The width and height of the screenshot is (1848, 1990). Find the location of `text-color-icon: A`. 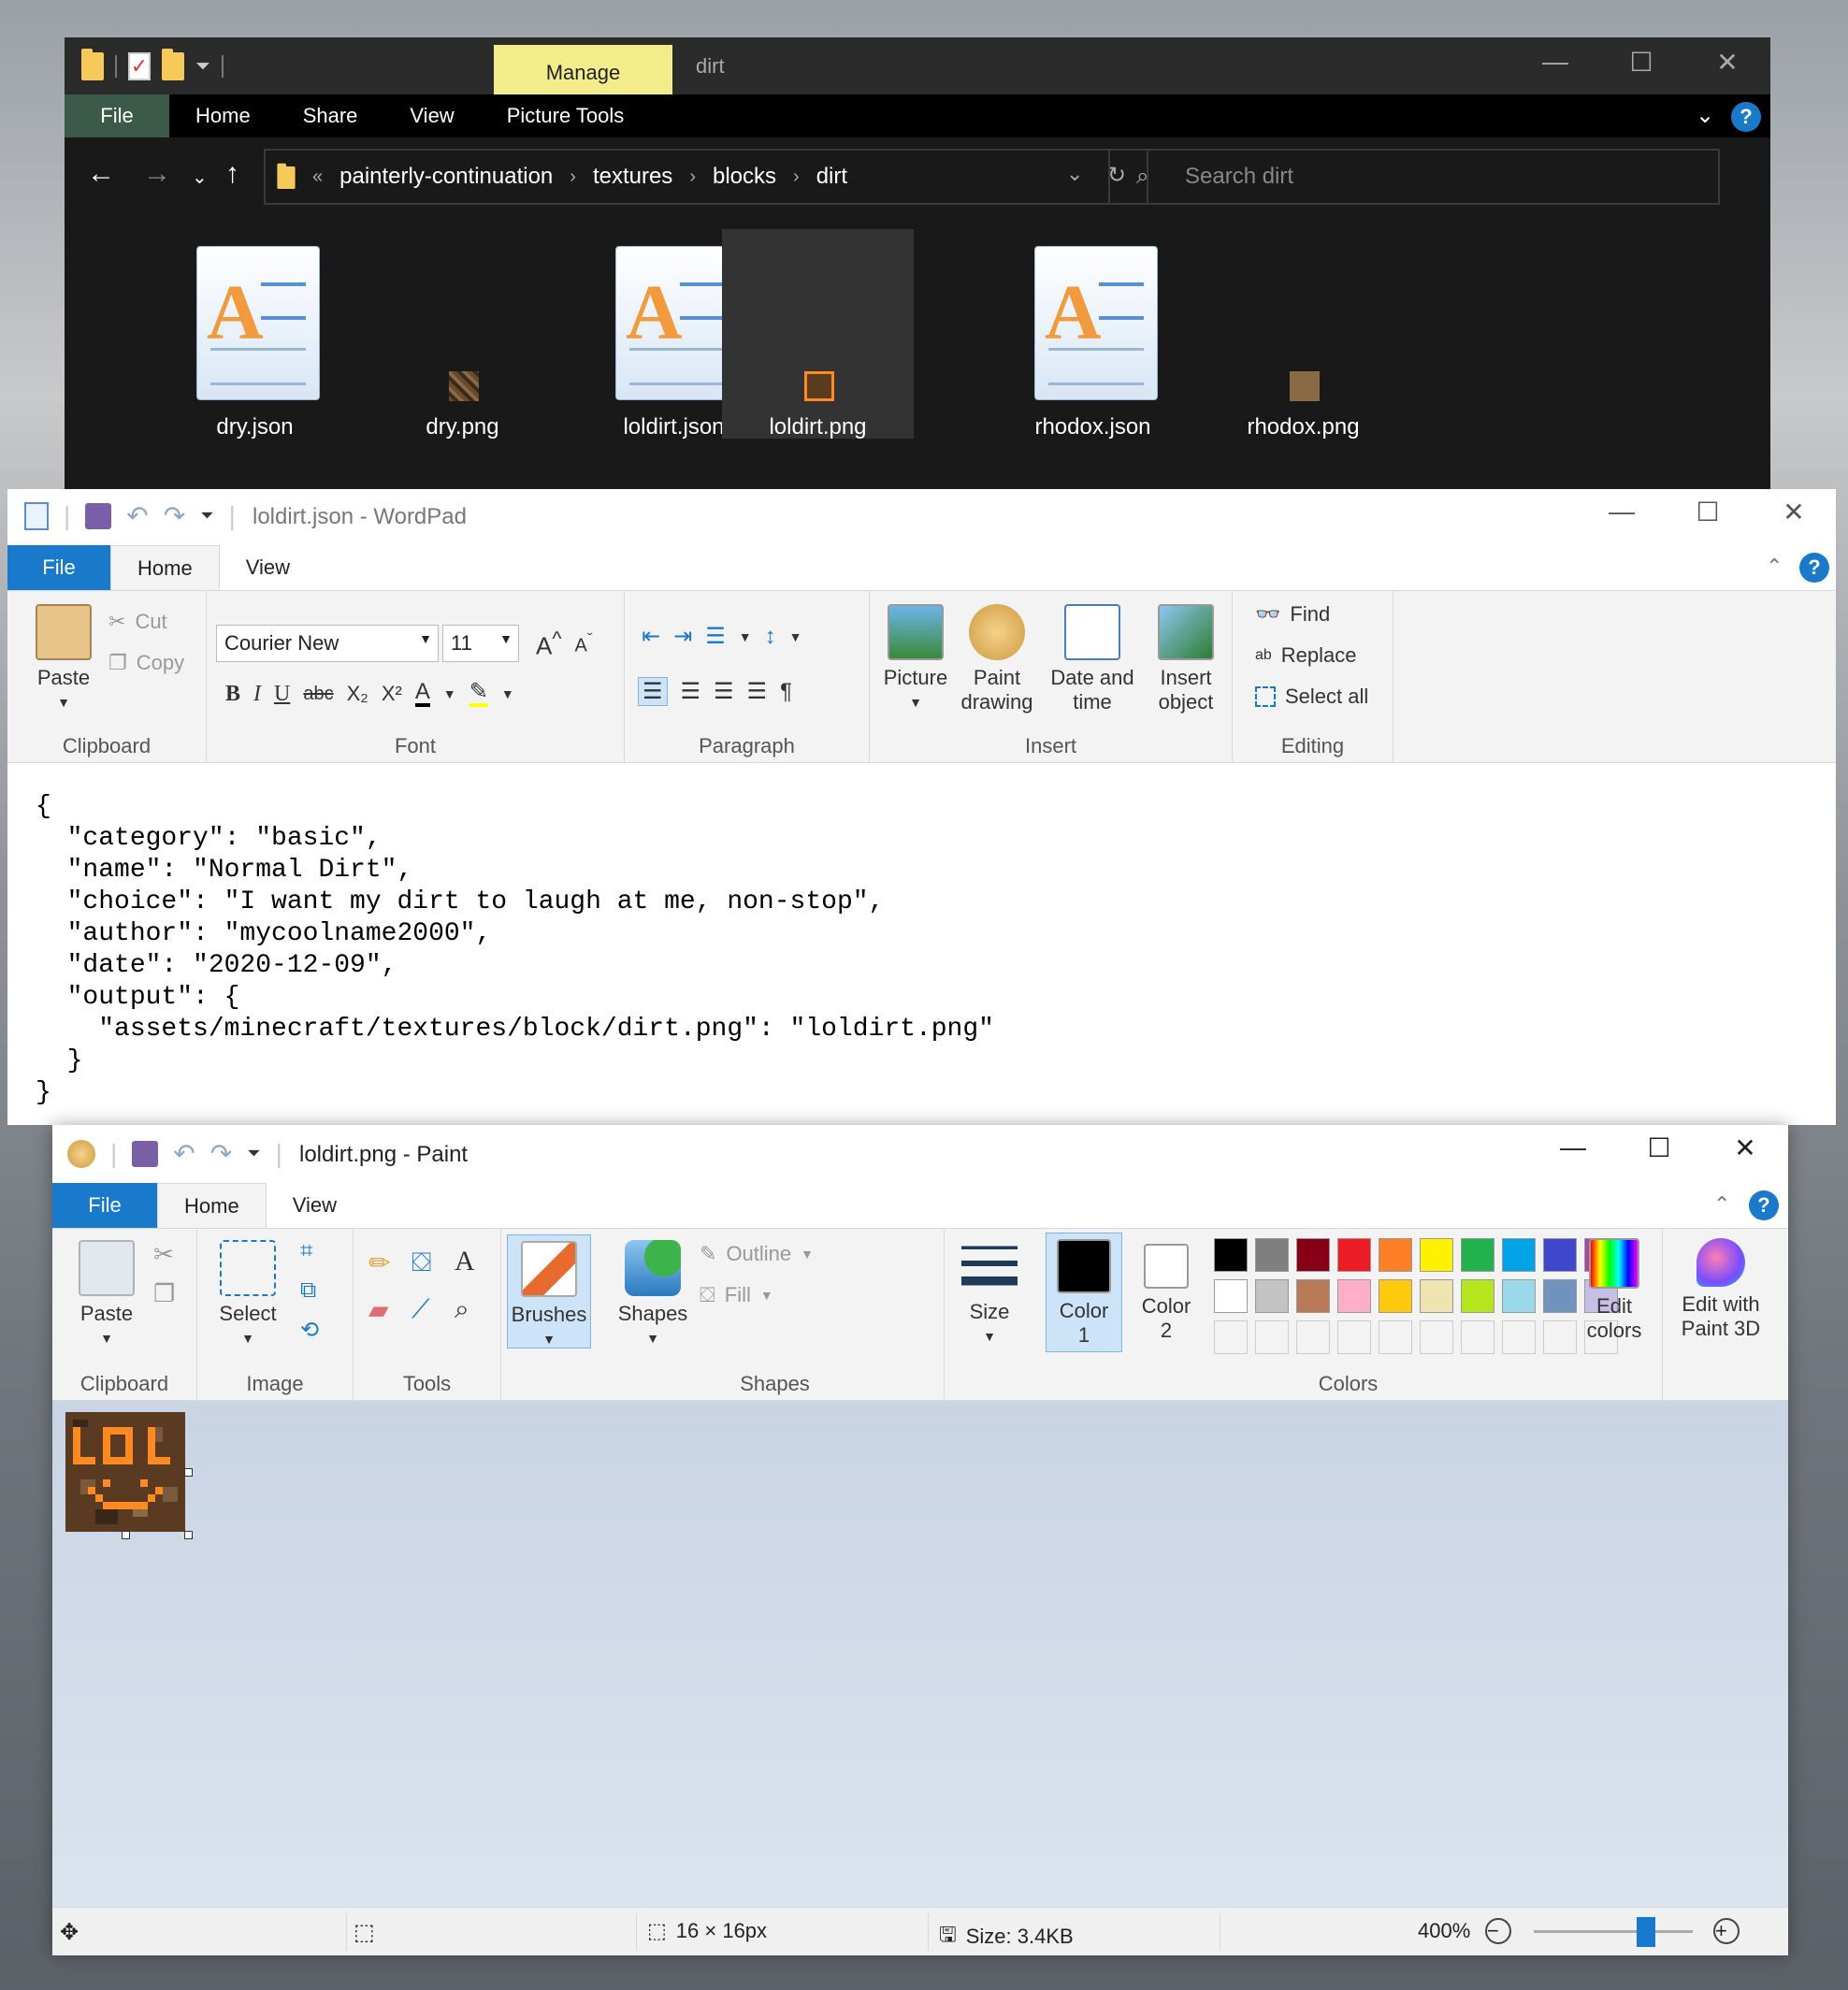

text-color-icon: A is located at coordinates (422, 694).